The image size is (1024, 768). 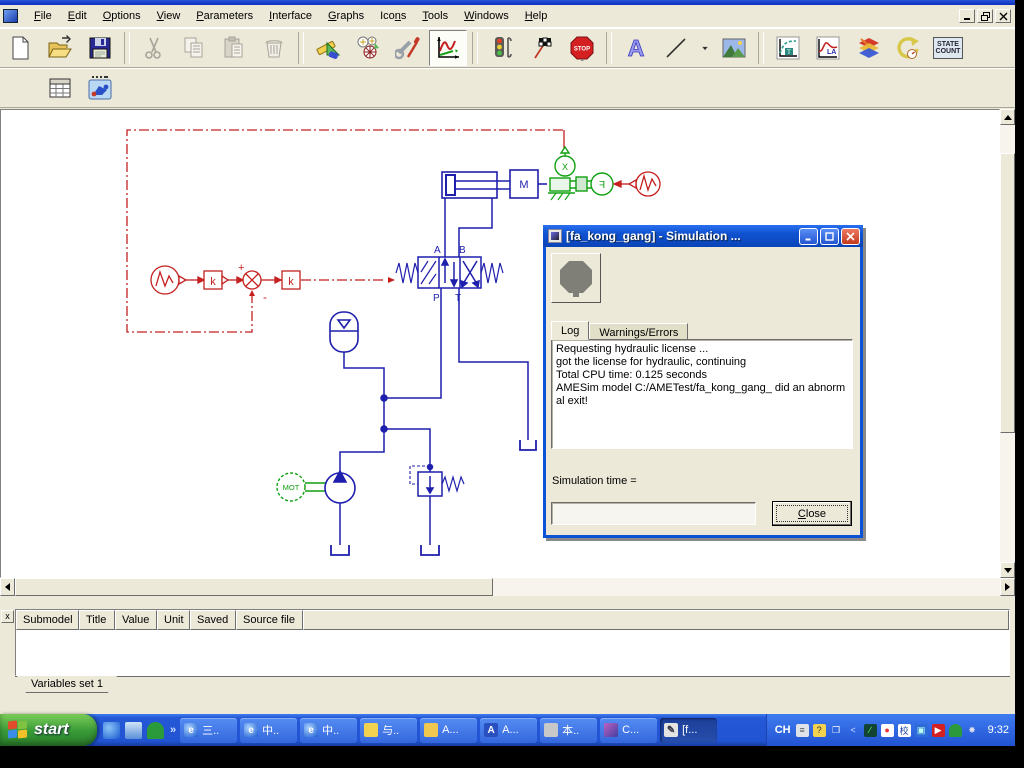 What do you see at coordinates (602, 184) in the screenshot?
I see `force-source: F` at bounding box center [602, 184].